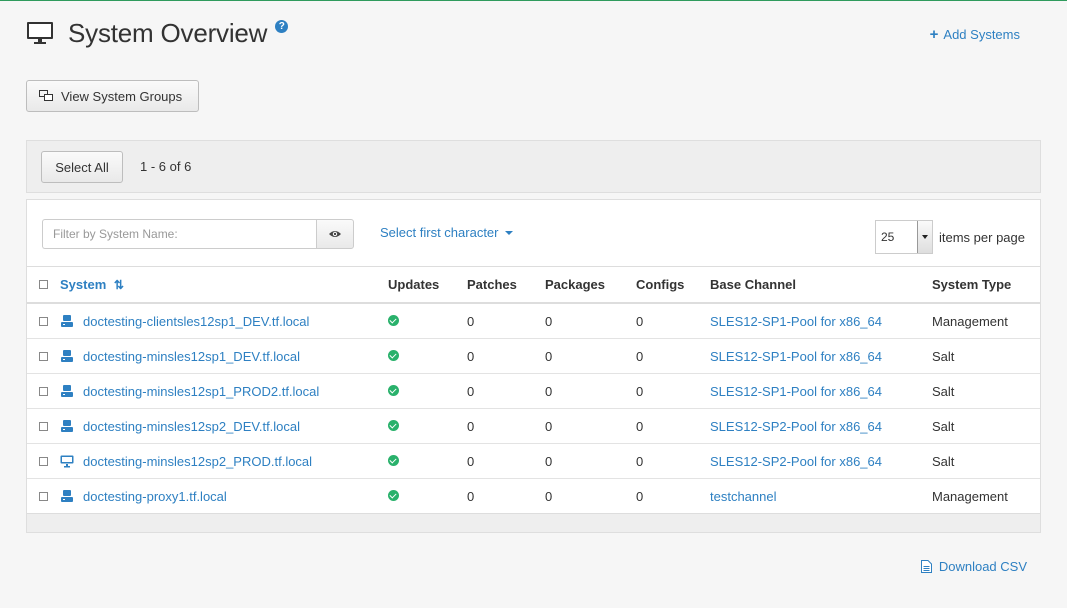 This screenshot has width=1067, height=608. Describe the element at coordinates (118, 285) in the screenshot. I see `sort-ascending-icon: ⇅` at that location.